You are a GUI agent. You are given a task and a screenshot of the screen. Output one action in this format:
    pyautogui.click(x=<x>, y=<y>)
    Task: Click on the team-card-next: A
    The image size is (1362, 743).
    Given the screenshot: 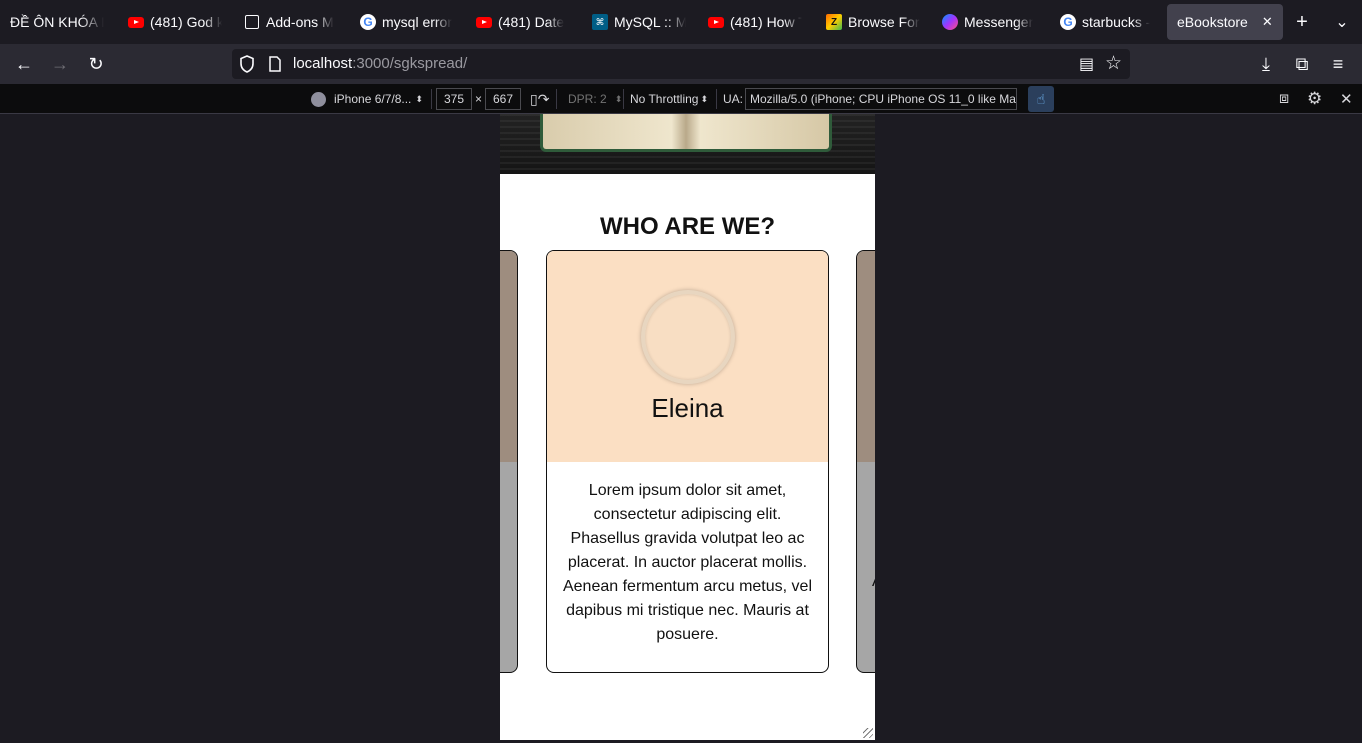 What is the action you would take?
    pyautogui.click(x=865, y=461)
    